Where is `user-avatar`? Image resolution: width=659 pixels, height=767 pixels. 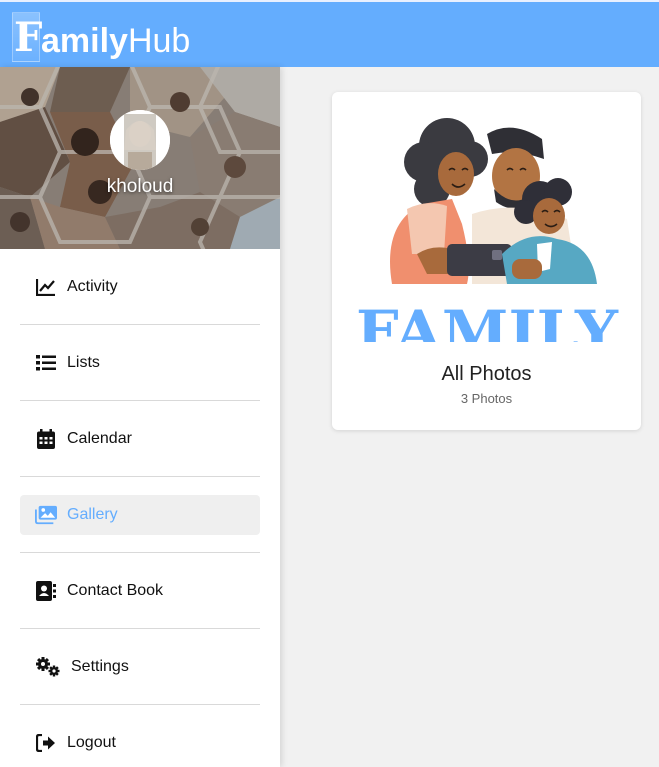 user-avatar is located at coordinates (140, 140).